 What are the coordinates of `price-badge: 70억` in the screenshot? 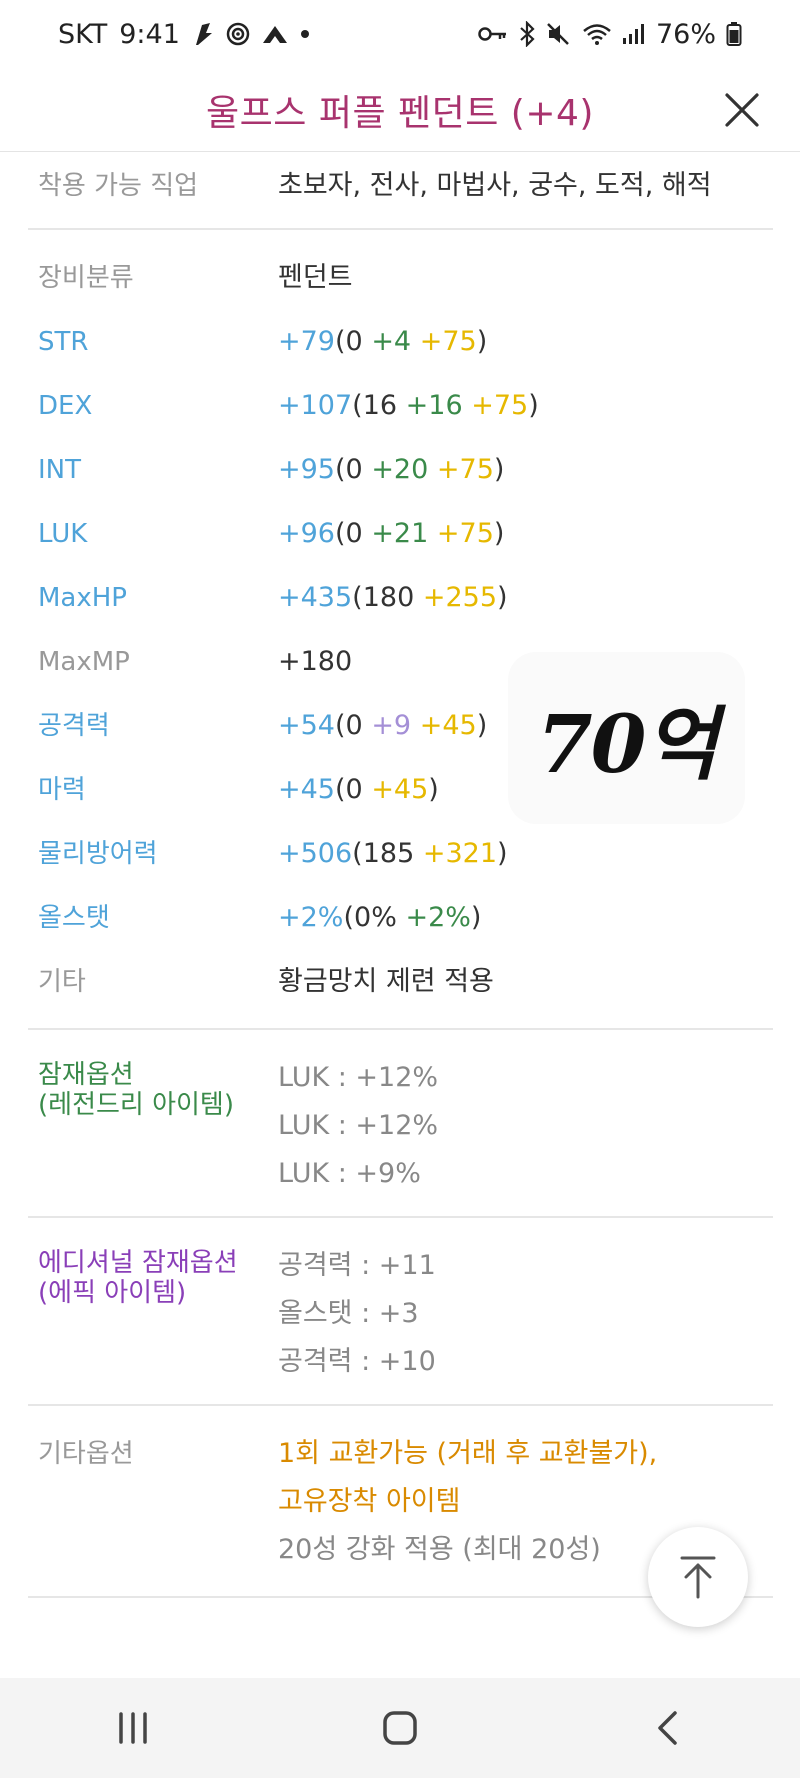 It's located at (626, 738).